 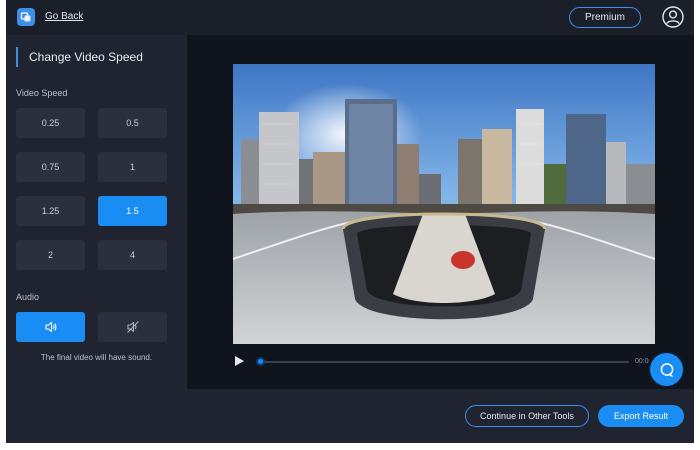 I want to click on speaker-icon, so click(x=50, y=327).